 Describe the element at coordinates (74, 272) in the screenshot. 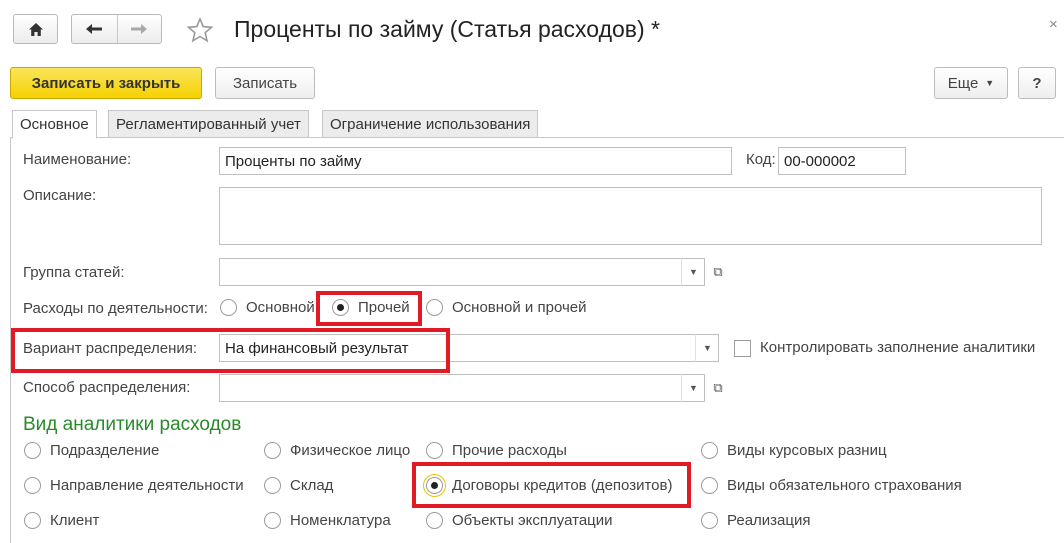

I see `group-label: Группа статей:` at that location.